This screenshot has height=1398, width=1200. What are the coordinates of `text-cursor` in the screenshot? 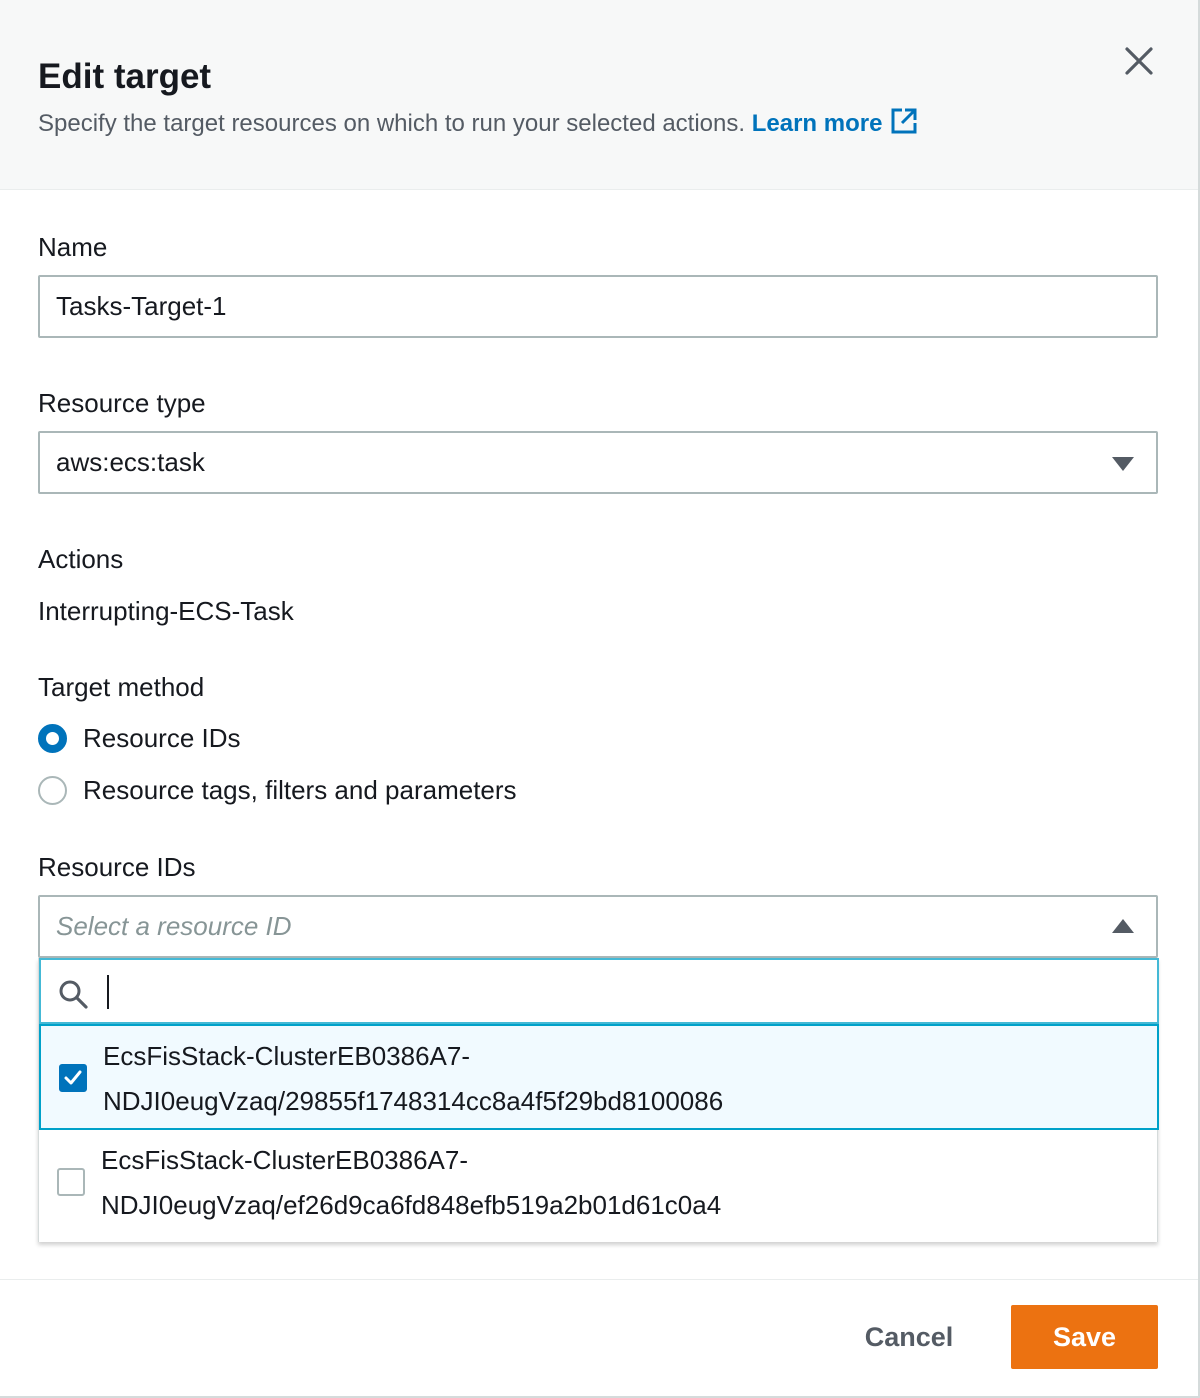 It's located at (108, 992).